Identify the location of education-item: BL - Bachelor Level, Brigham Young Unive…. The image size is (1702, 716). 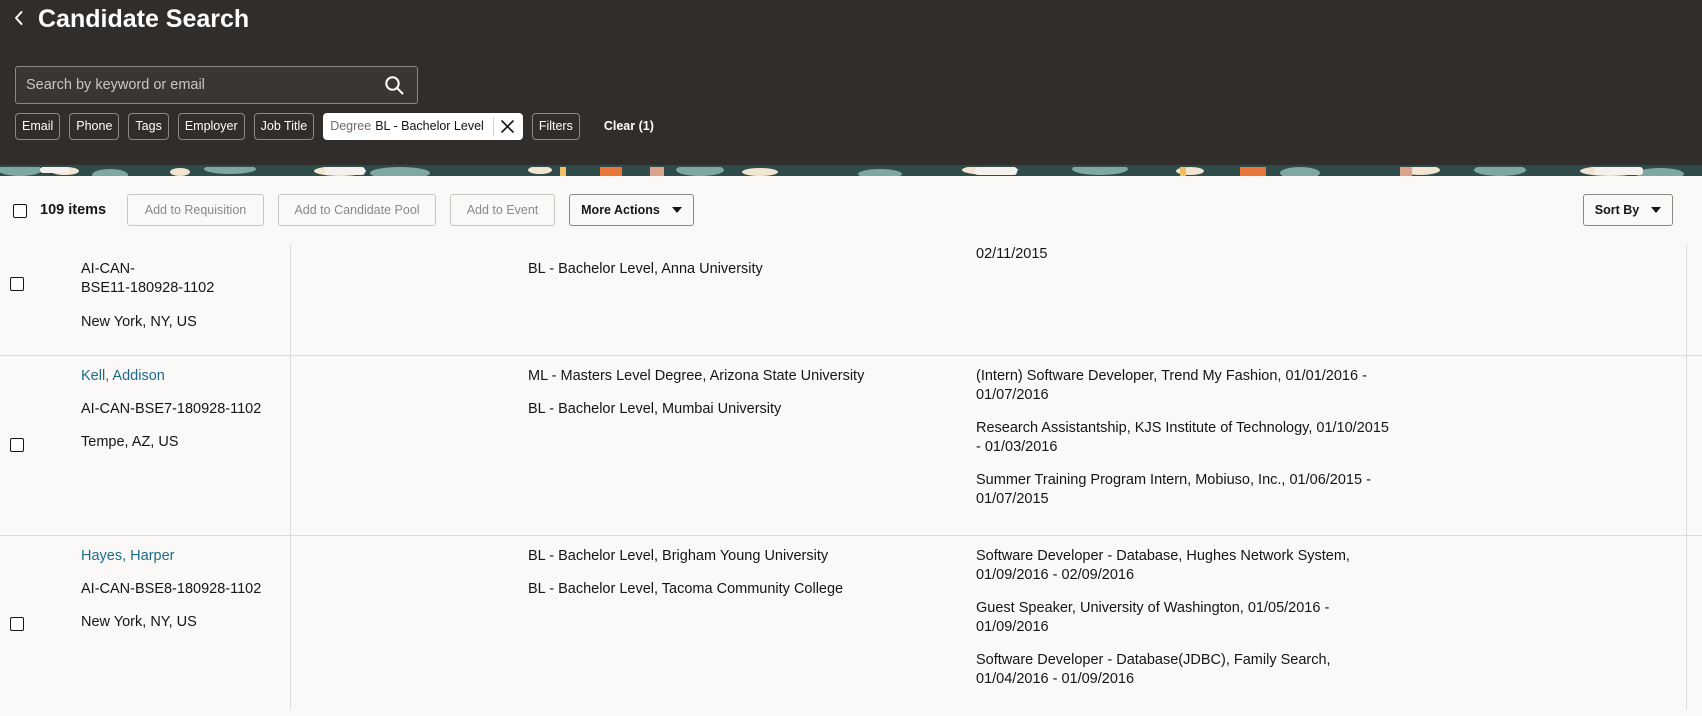
(678, 556).